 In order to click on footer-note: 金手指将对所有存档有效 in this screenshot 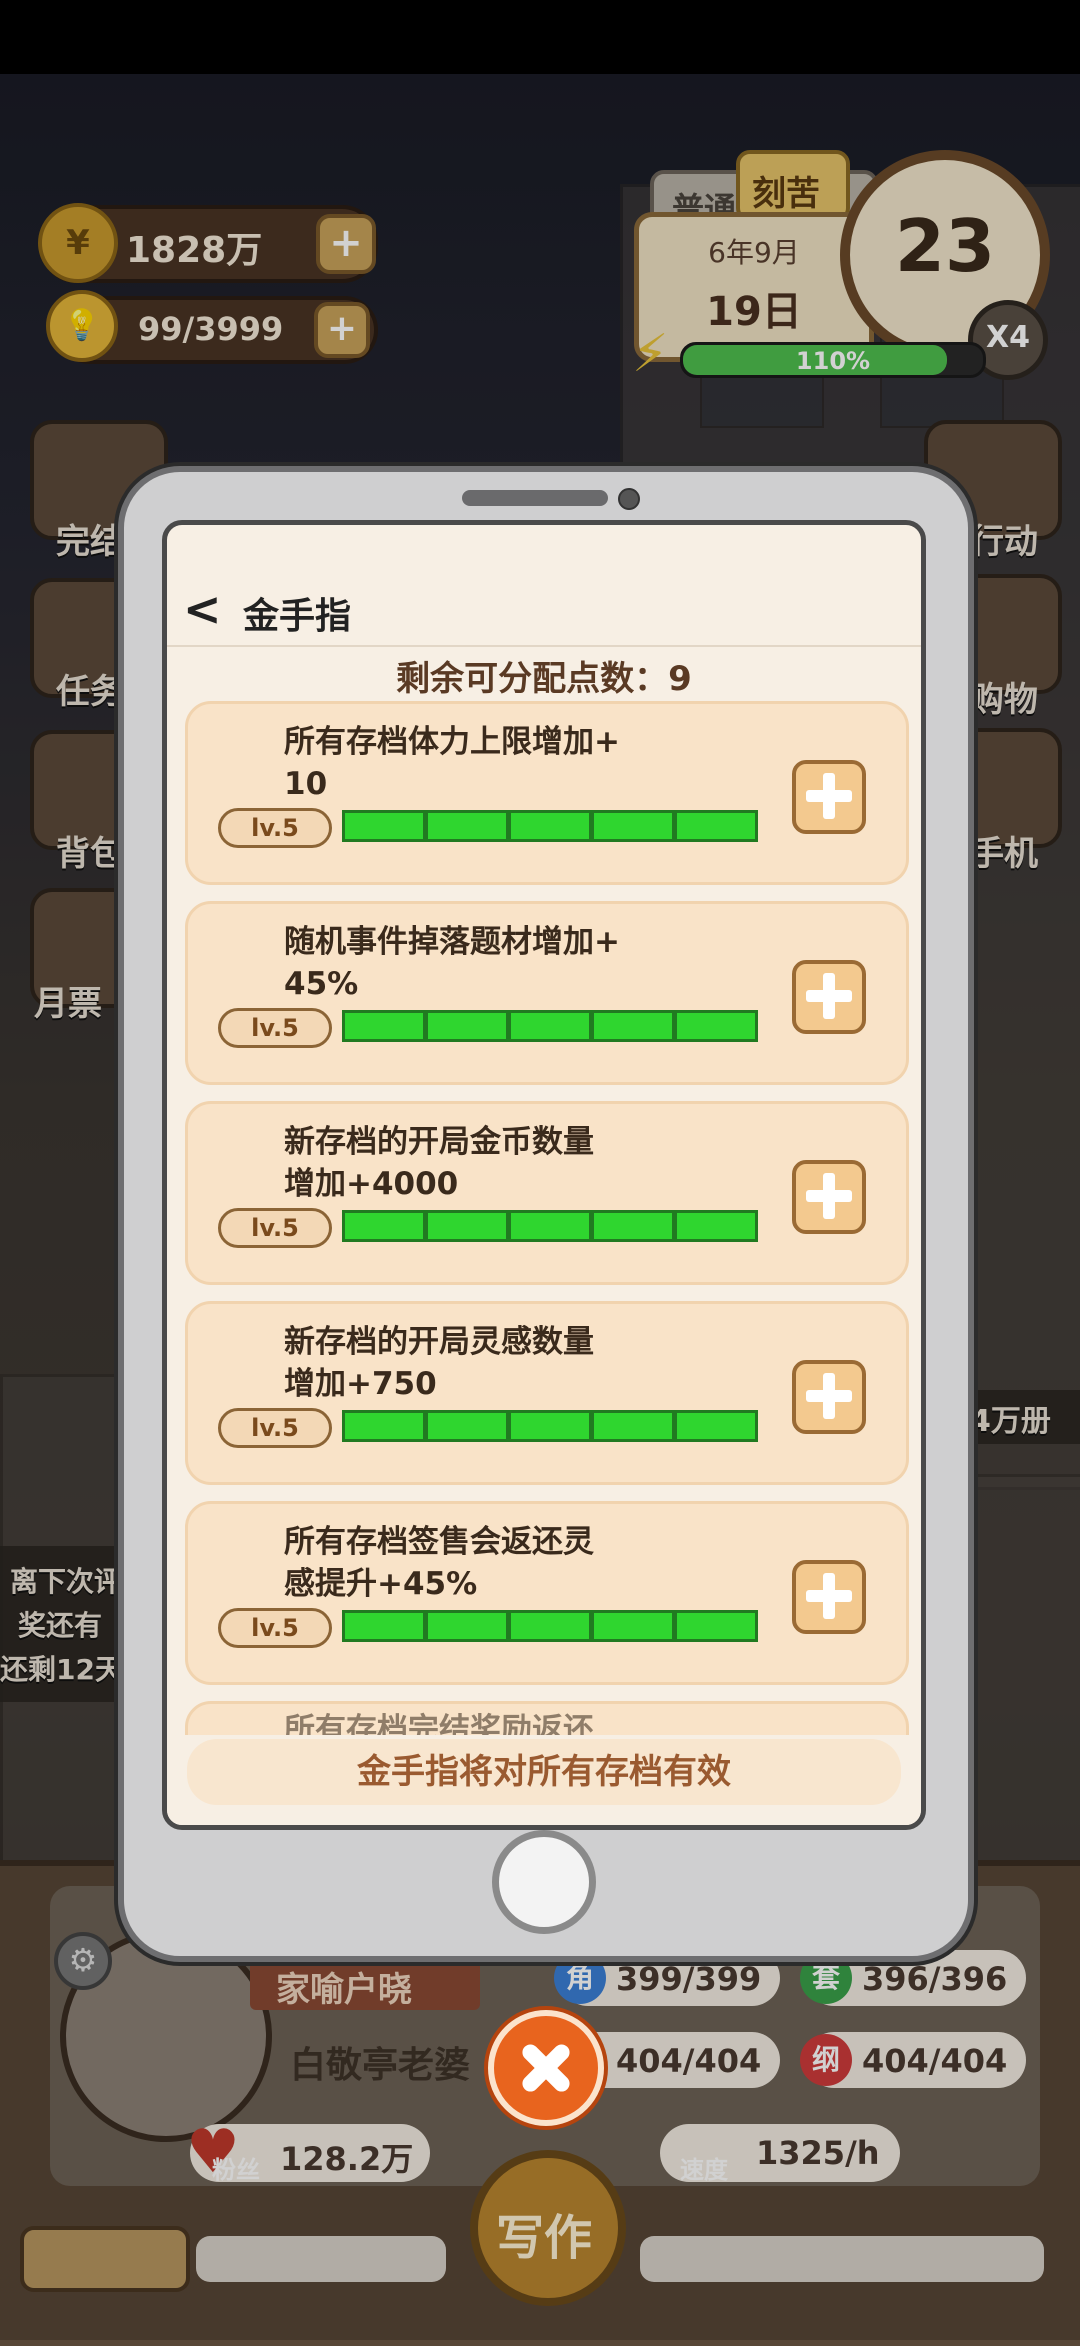, I will do `click(544, 1772)`.